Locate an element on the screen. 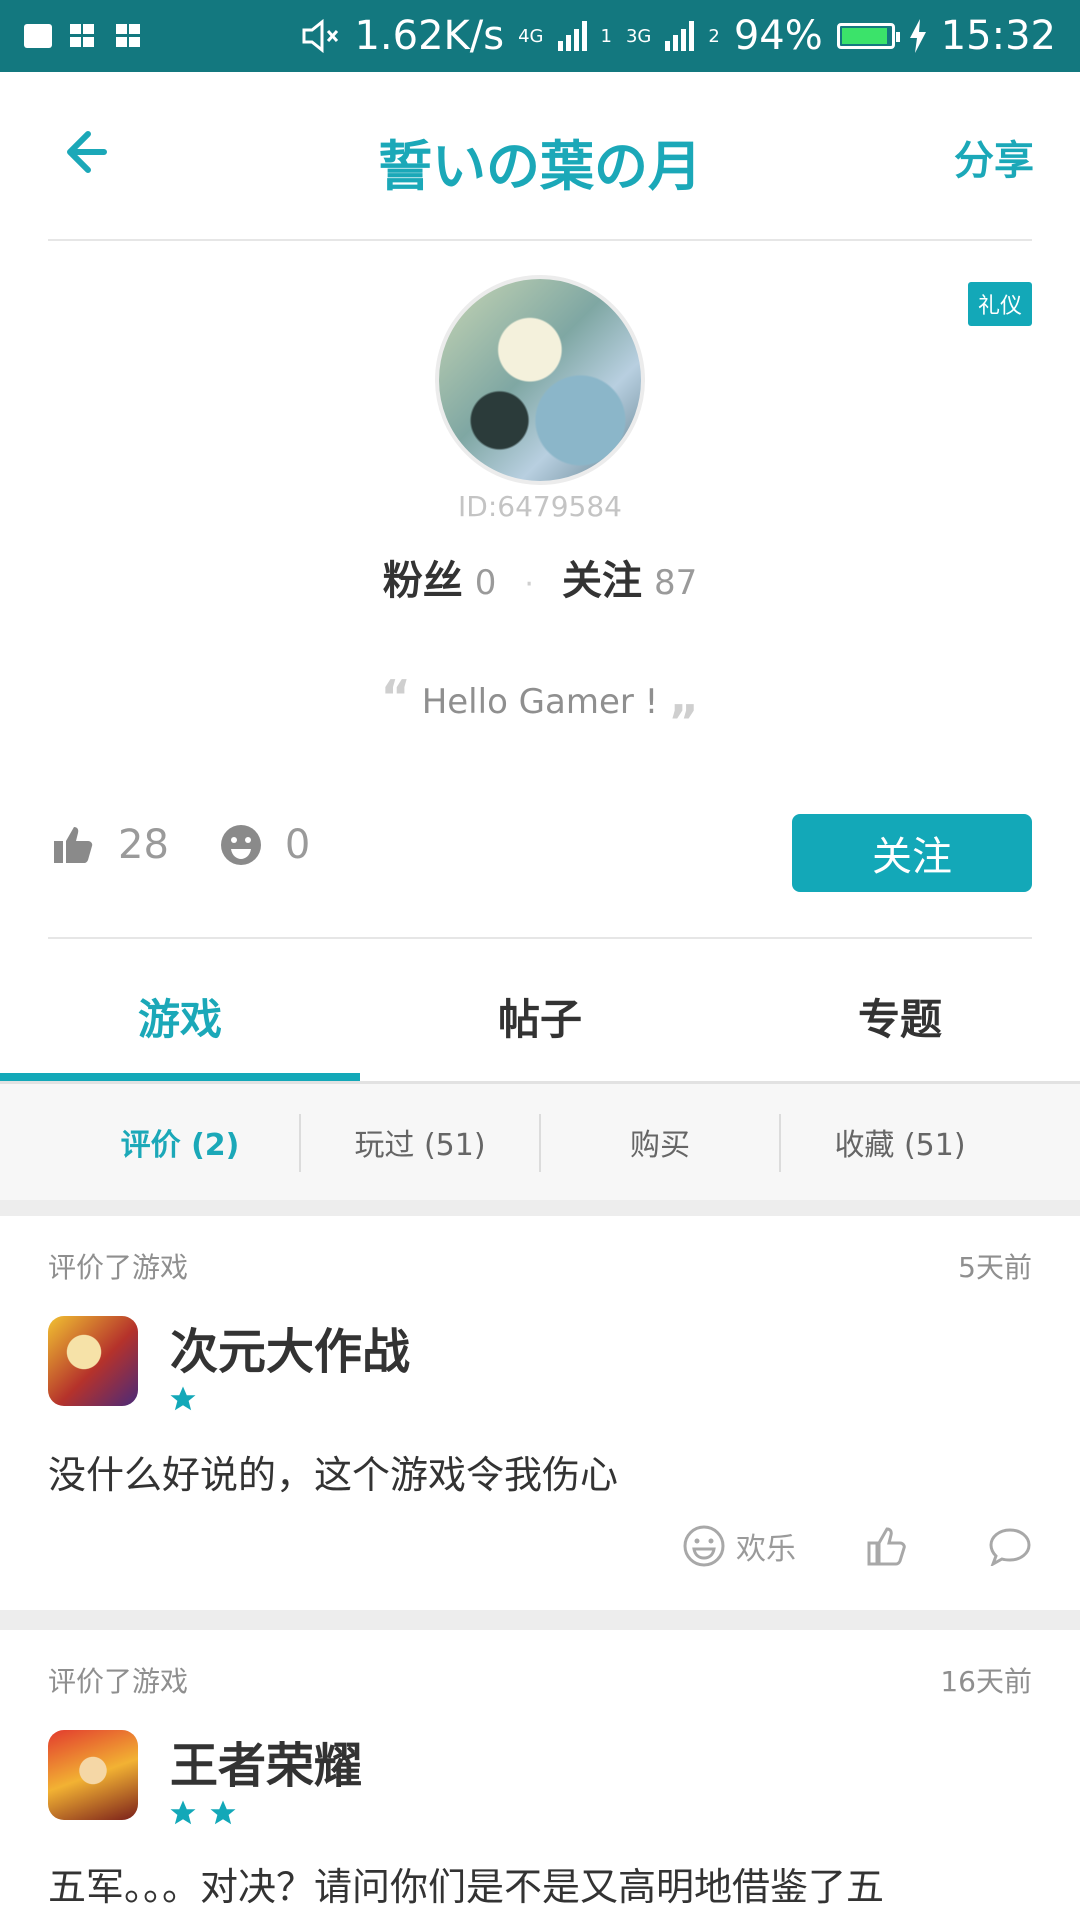 Image resolution: width=1080 pixels, height=1920 pixels. image-notification-icon is located at coordinates (38, 36).